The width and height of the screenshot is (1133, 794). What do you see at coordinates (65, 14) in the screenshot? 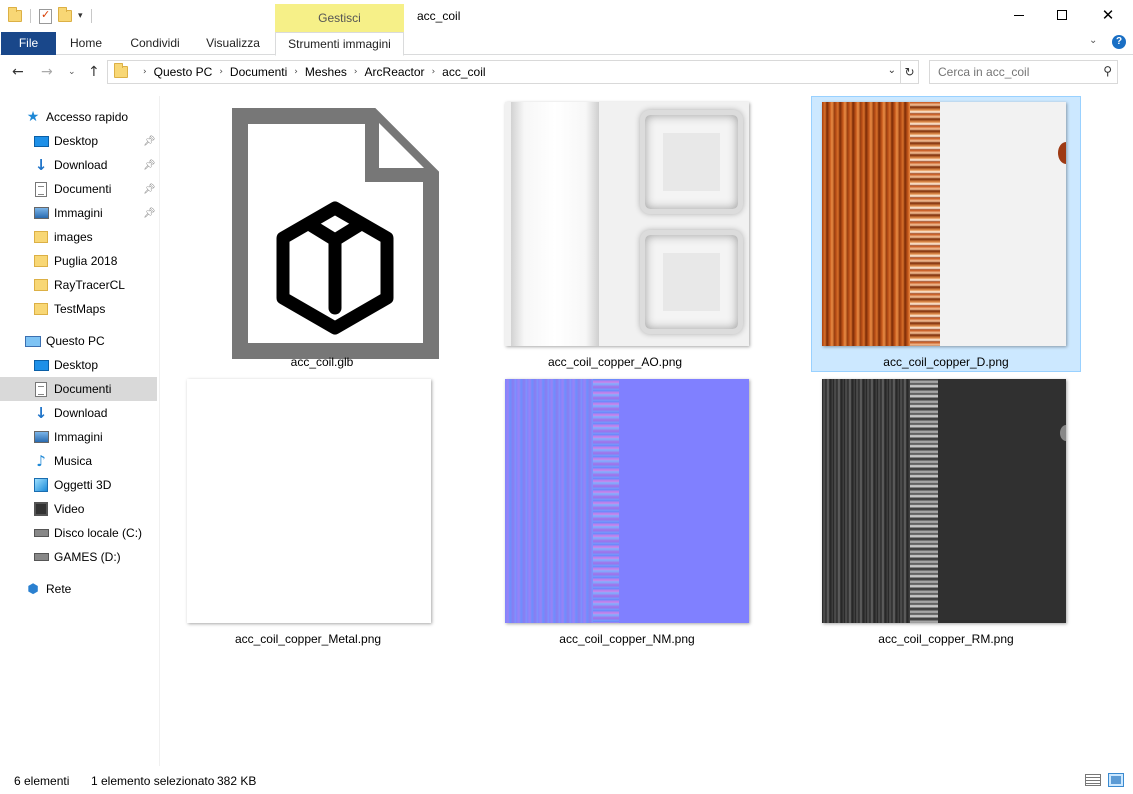
I see `new-folder-icon` at bounding box center [65, 14].